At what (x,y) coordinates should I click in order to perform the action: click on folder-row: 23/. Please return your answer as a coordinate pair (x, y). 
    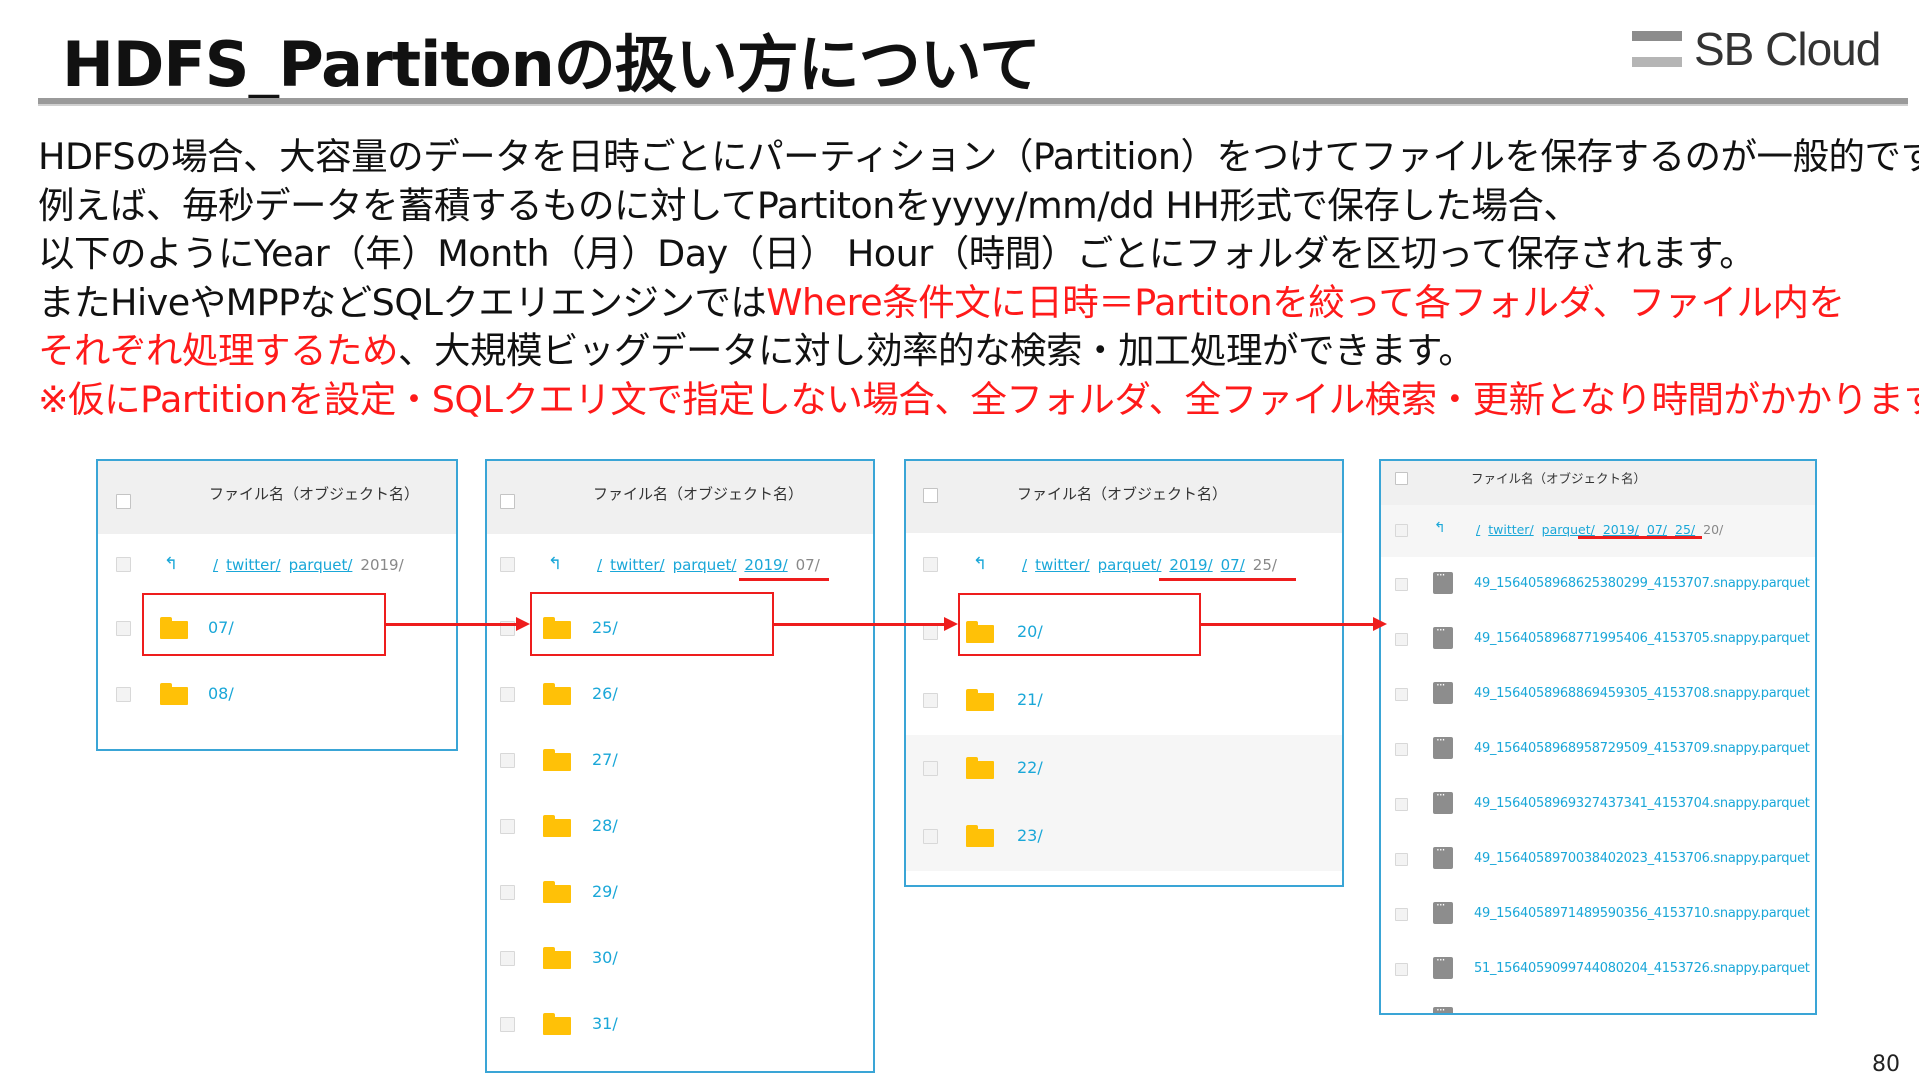
    Looking at the image, I should click on (1124, 837).